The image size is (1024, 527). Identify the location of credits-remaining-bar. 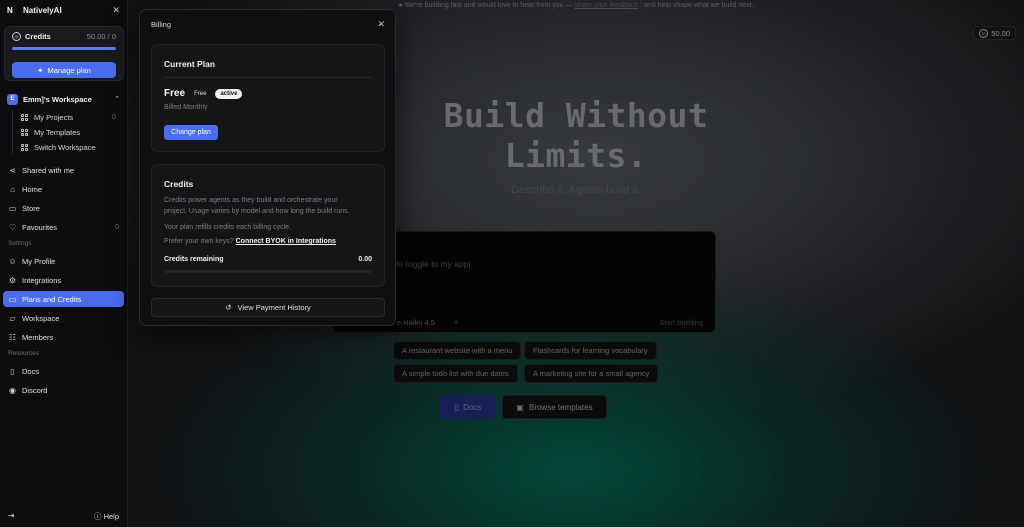
(268, 271).